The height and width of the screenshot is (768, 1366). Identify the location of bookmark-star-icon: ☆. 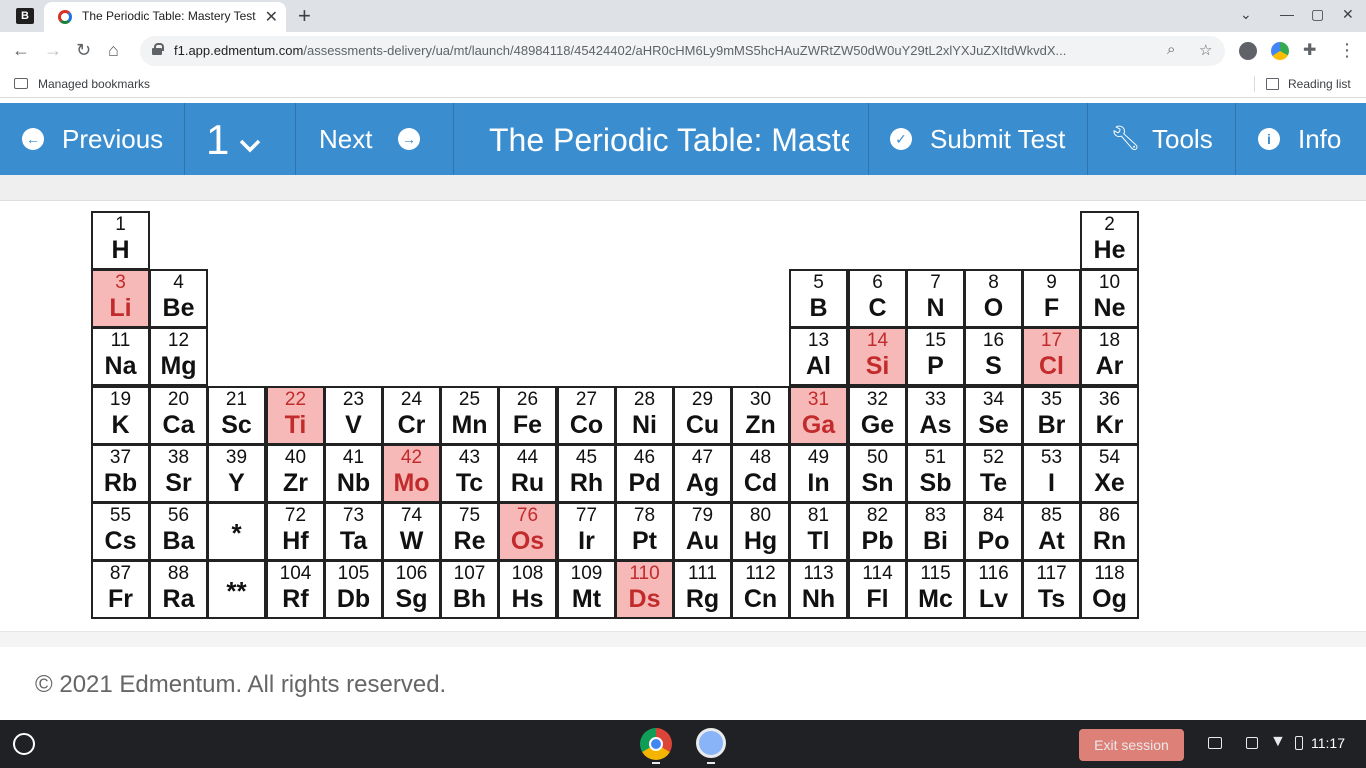
(1205, 50).